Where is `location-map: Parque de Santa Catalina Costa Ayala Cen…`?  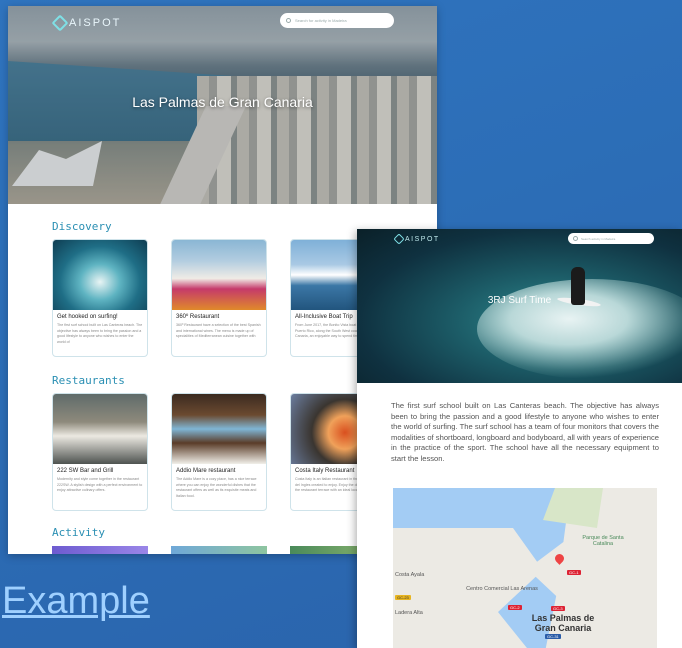 location-map: Parque de Santa Catalina Costa Ayala Cen… is located at coordinates (525, 568).